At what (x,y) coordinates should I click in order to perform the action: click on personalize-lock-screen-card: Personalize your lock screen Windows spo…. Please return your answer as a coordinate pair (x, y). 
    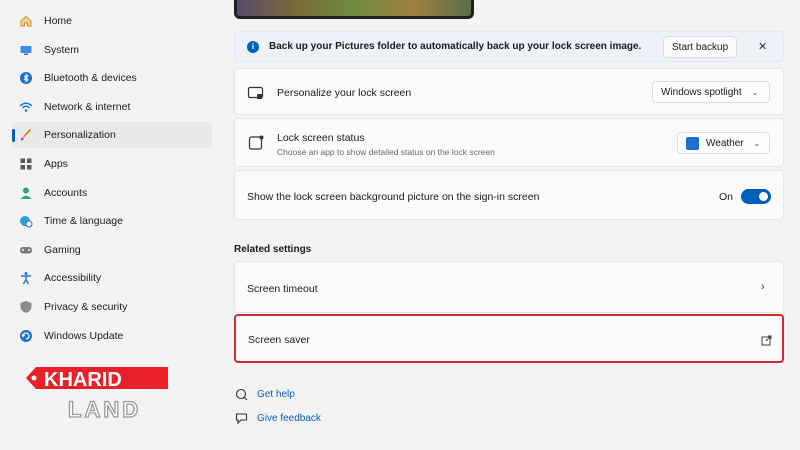
    Looking at the image, I should click on (509, 91).